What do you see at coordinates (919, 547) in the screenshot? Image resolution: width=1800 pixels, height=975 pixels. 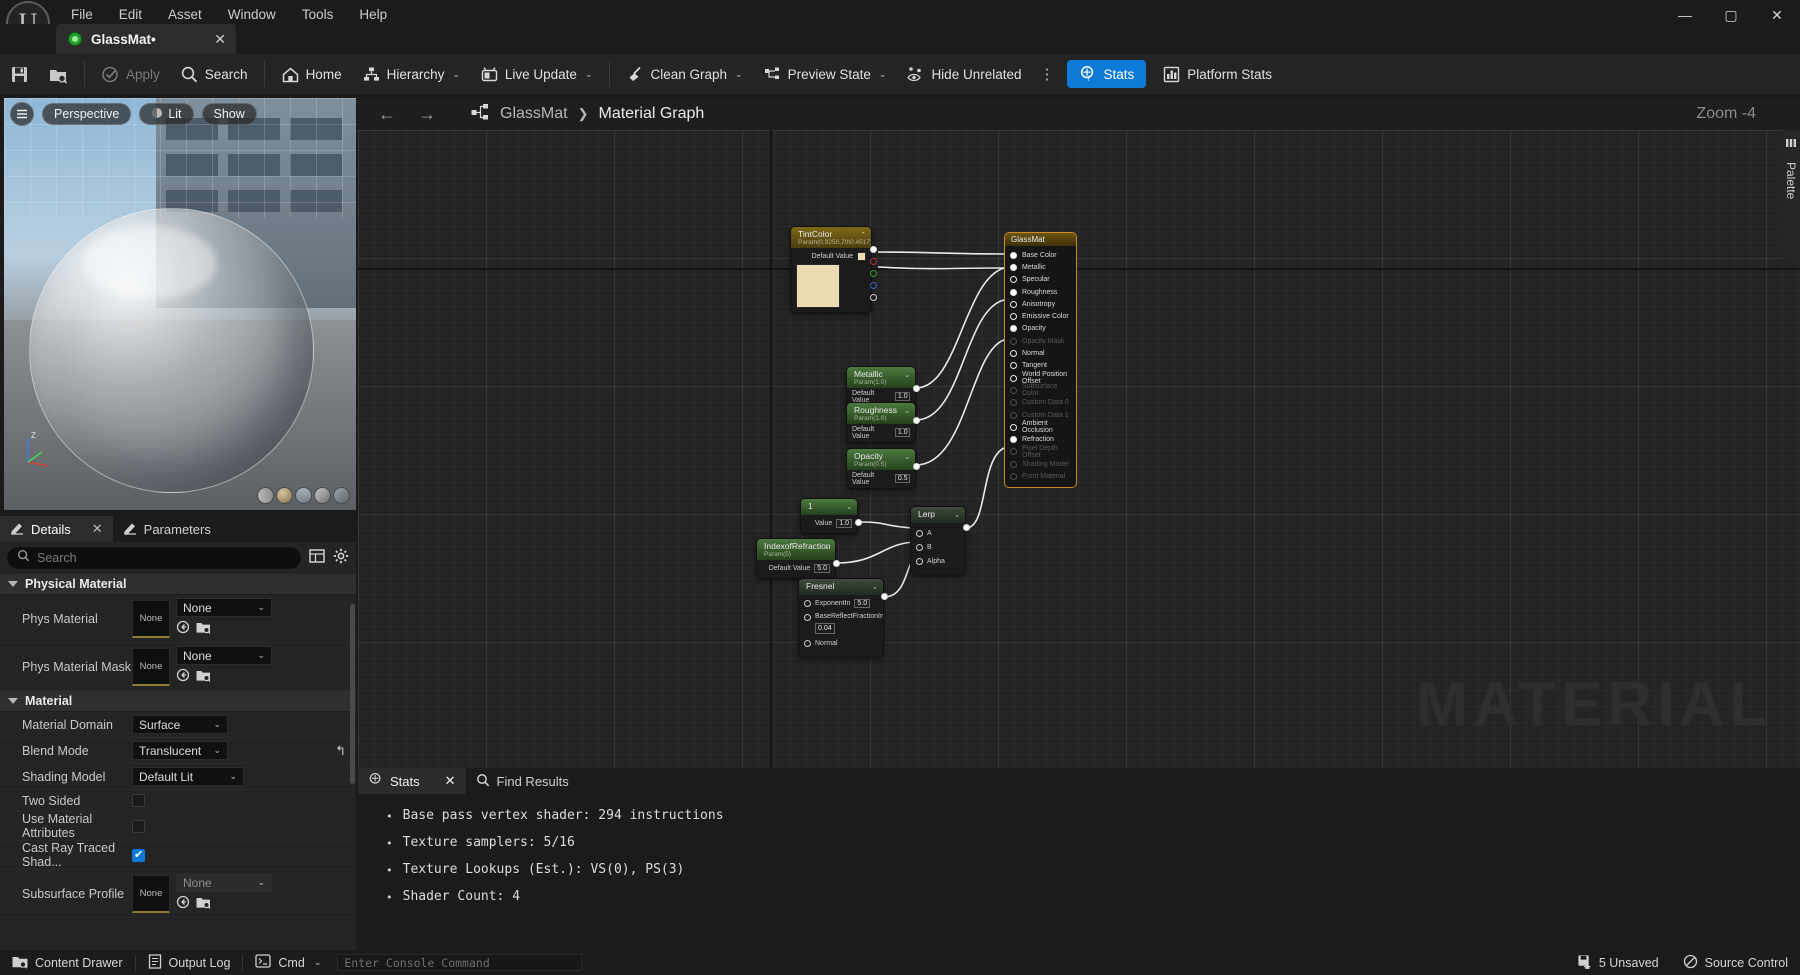 I see `lerp-input-b-pin` at bounding box center [919, 547].